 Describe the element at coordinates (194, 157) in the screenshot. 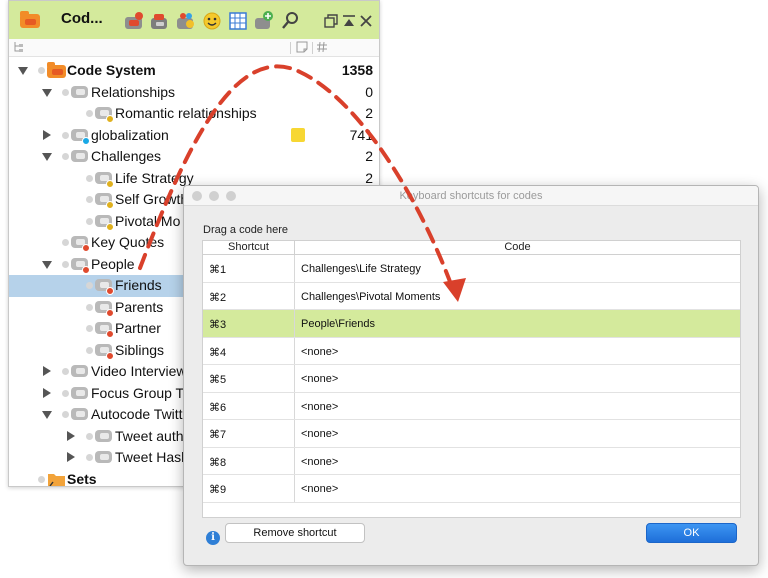

I see `tree-row: Challenges 2` at that location.